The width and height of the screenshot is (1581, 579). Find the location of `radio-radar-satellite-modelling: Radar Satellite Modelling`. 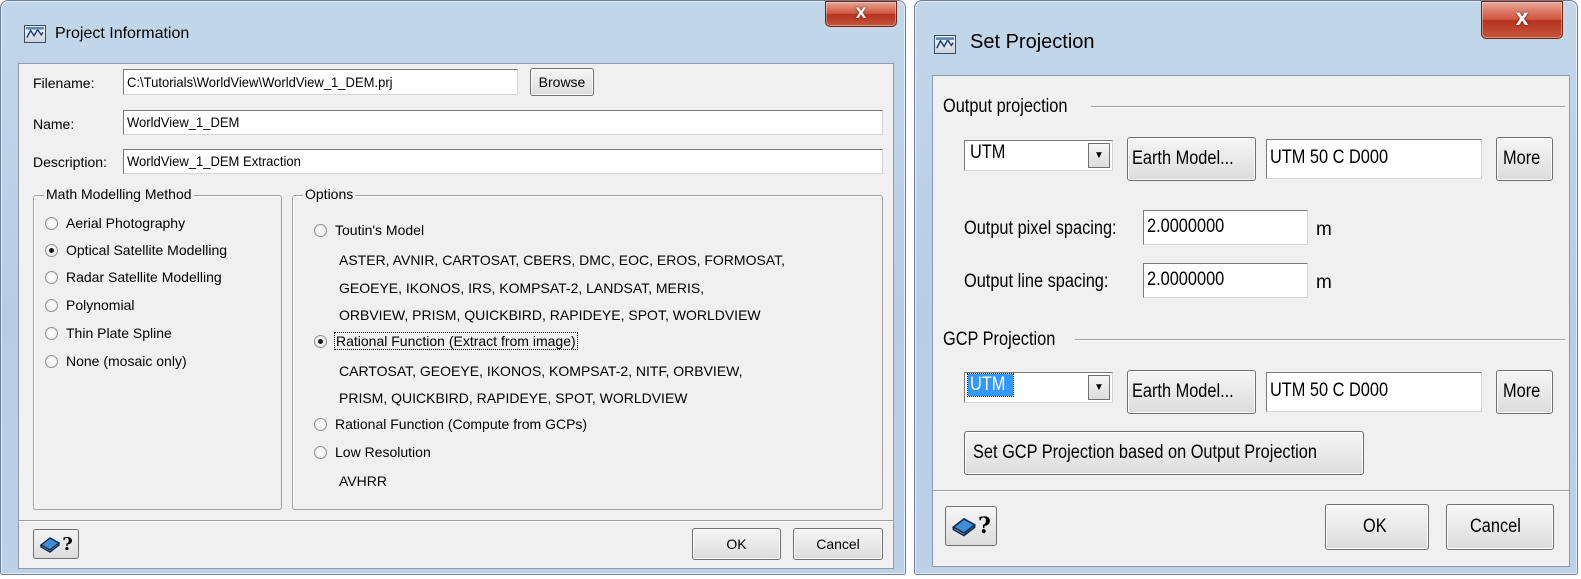

radio-radar-satellite-modelling: Radar Satellite Modelling is located at coordinates (133, 277).